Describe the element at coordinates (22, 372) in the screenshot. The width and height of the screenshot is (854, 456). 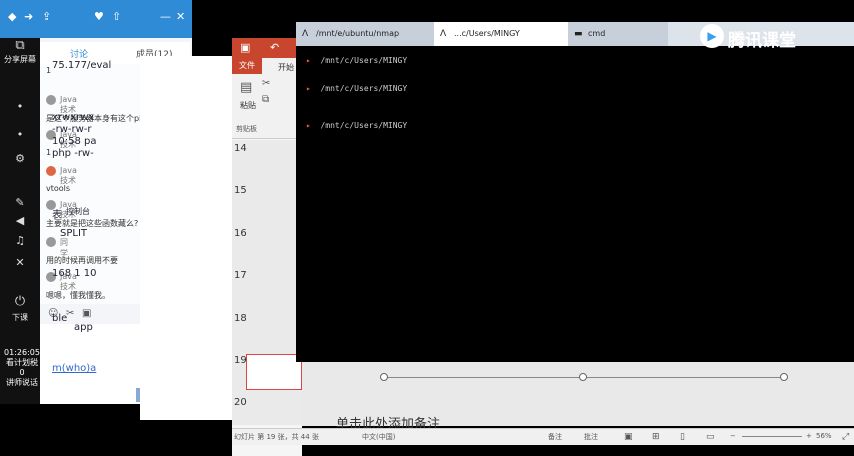
I see `info-line: 0` at that location.